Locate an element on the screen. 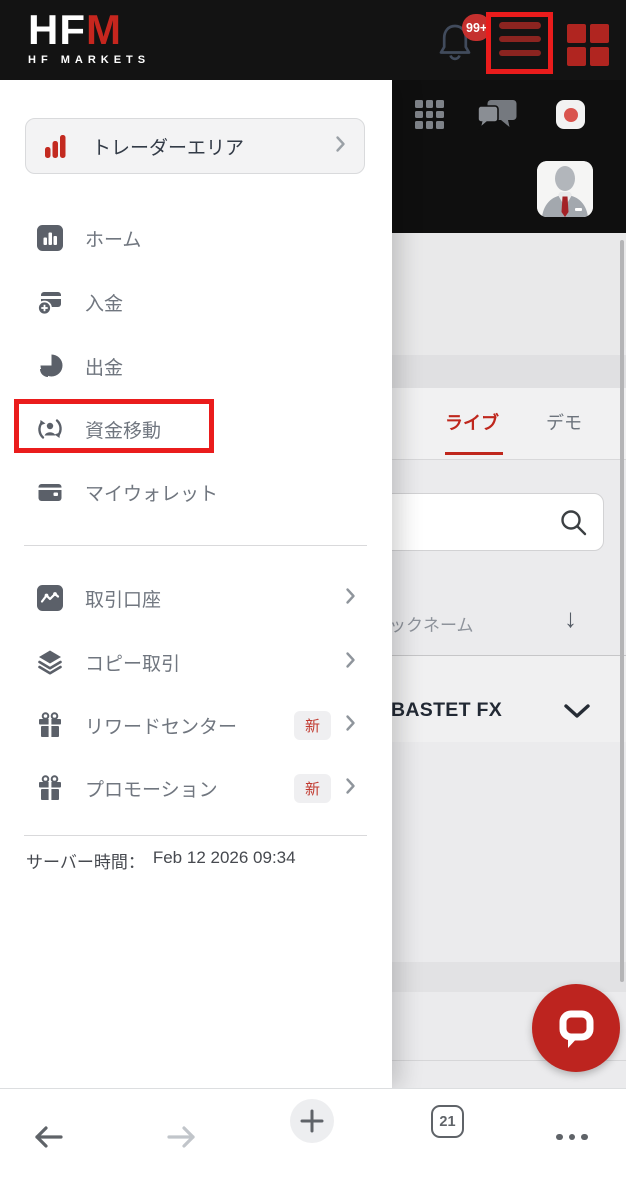  chat-bubble-icon is located at coordinates (576, 1029).